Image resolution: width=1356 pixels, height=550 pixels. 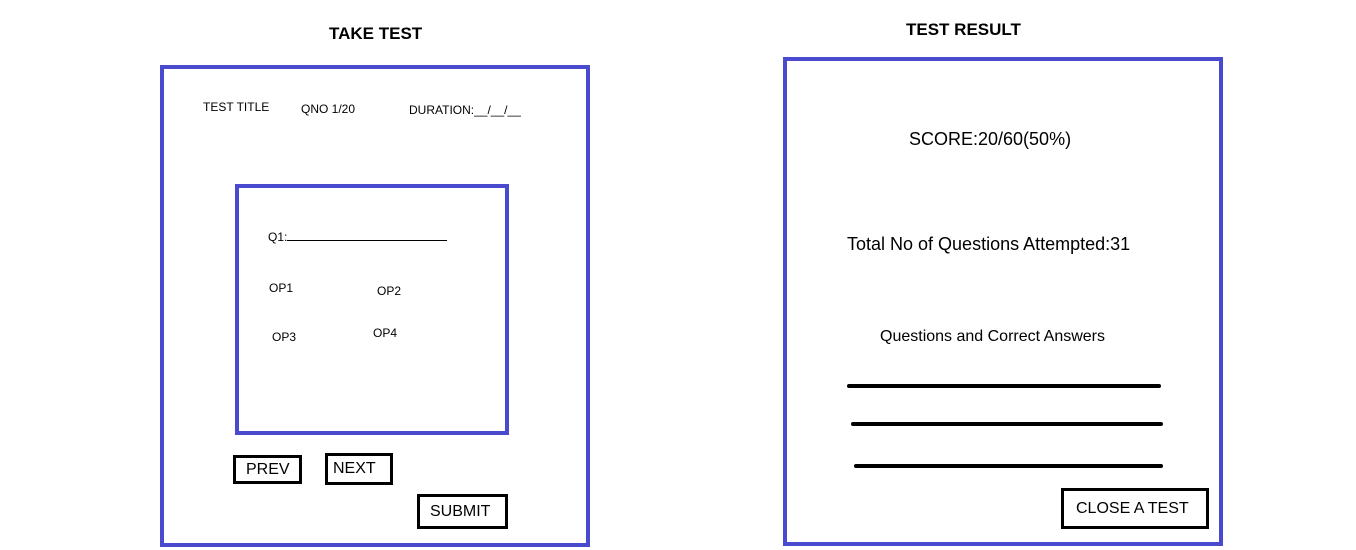 I want to click on option-1: OP1, so click(x=281, y=288).